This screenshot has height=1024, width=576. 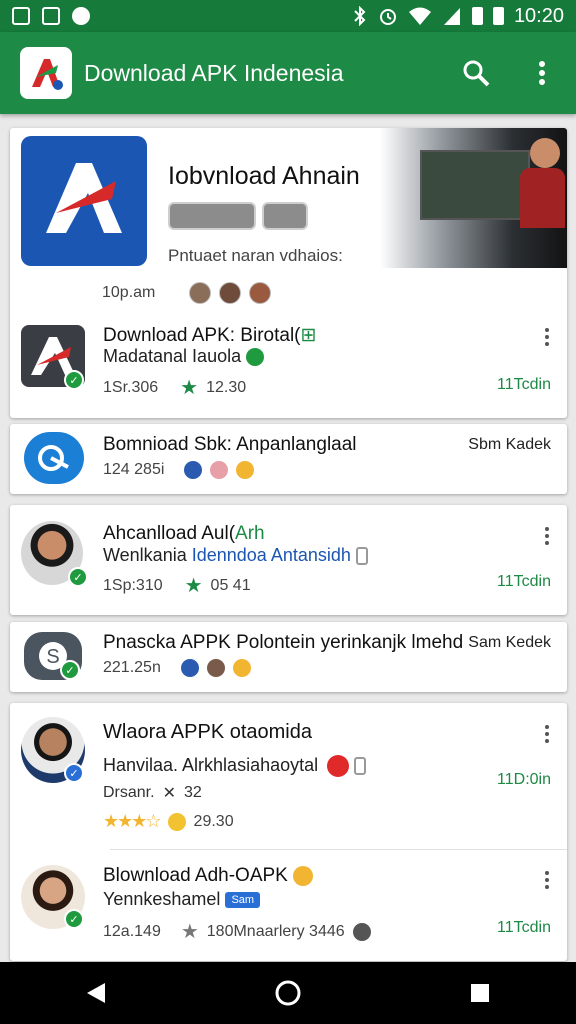 I want to click on app-meta: 124 285i, so click(x=179, y=470).